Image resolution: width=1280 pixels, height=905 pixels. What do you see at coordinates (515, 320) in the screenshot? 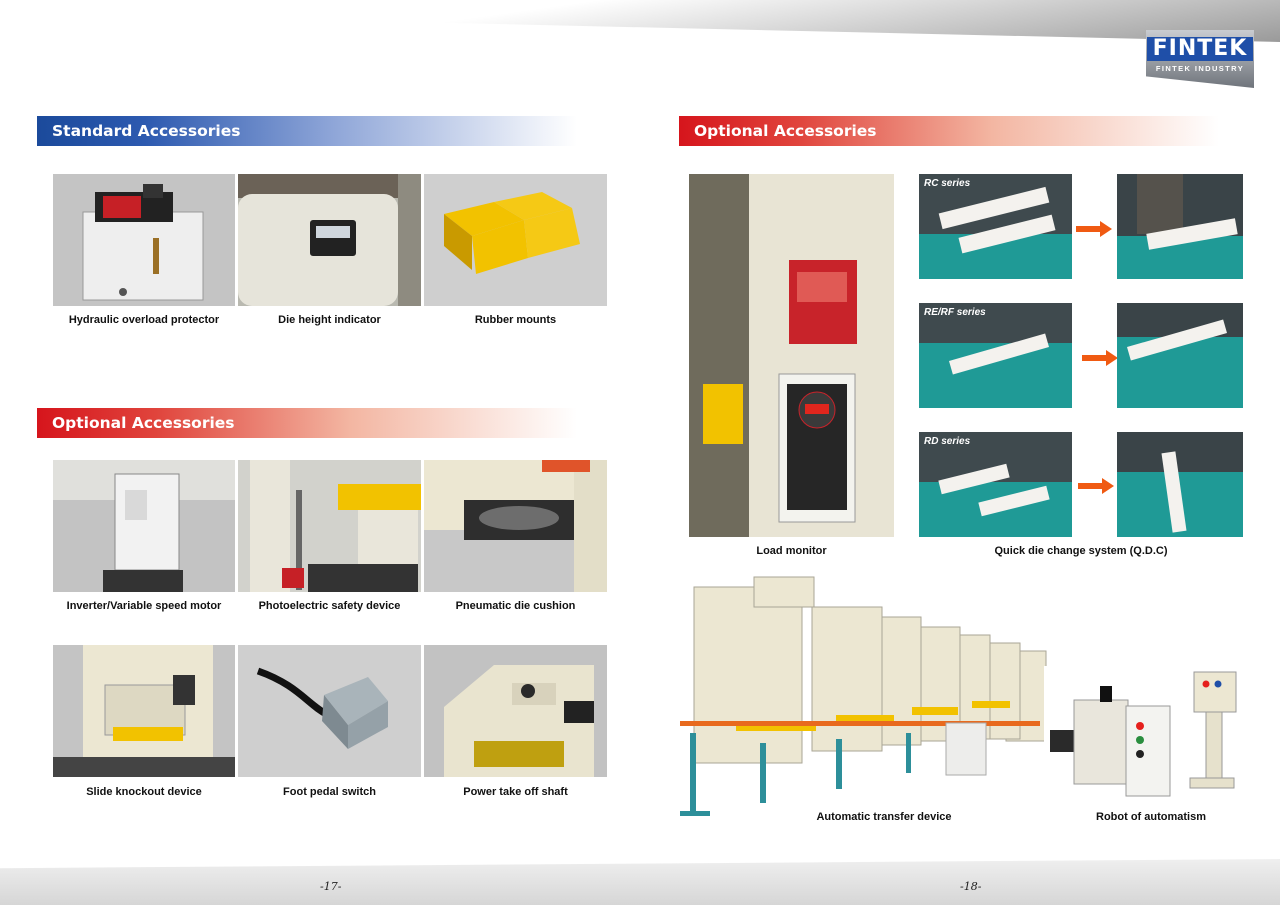
I see `caption-rubber-mounts: Rubber mounts` at bounding box center [515, 320].